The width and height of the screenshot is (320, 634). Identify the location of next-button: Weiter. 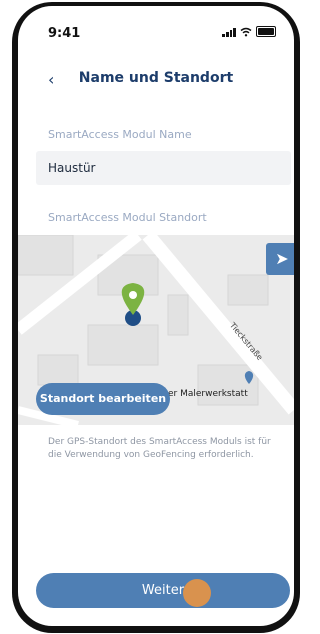
(163, 590).